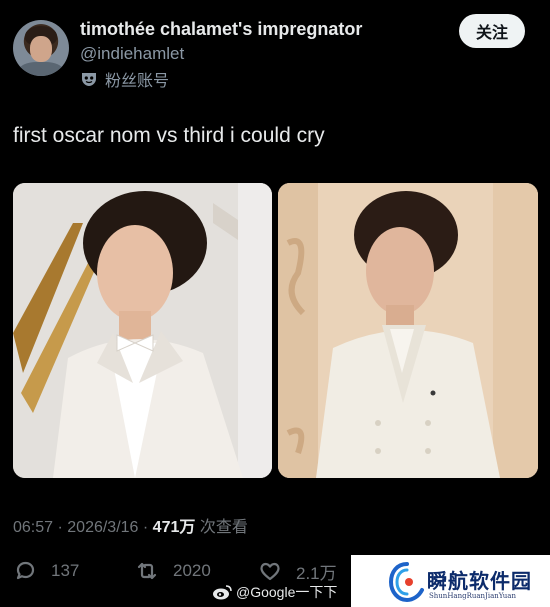  What do you see at coordinates (174, 527) in the screenshot?
I see `views-count: 471万` at bounding box center [174, 527].